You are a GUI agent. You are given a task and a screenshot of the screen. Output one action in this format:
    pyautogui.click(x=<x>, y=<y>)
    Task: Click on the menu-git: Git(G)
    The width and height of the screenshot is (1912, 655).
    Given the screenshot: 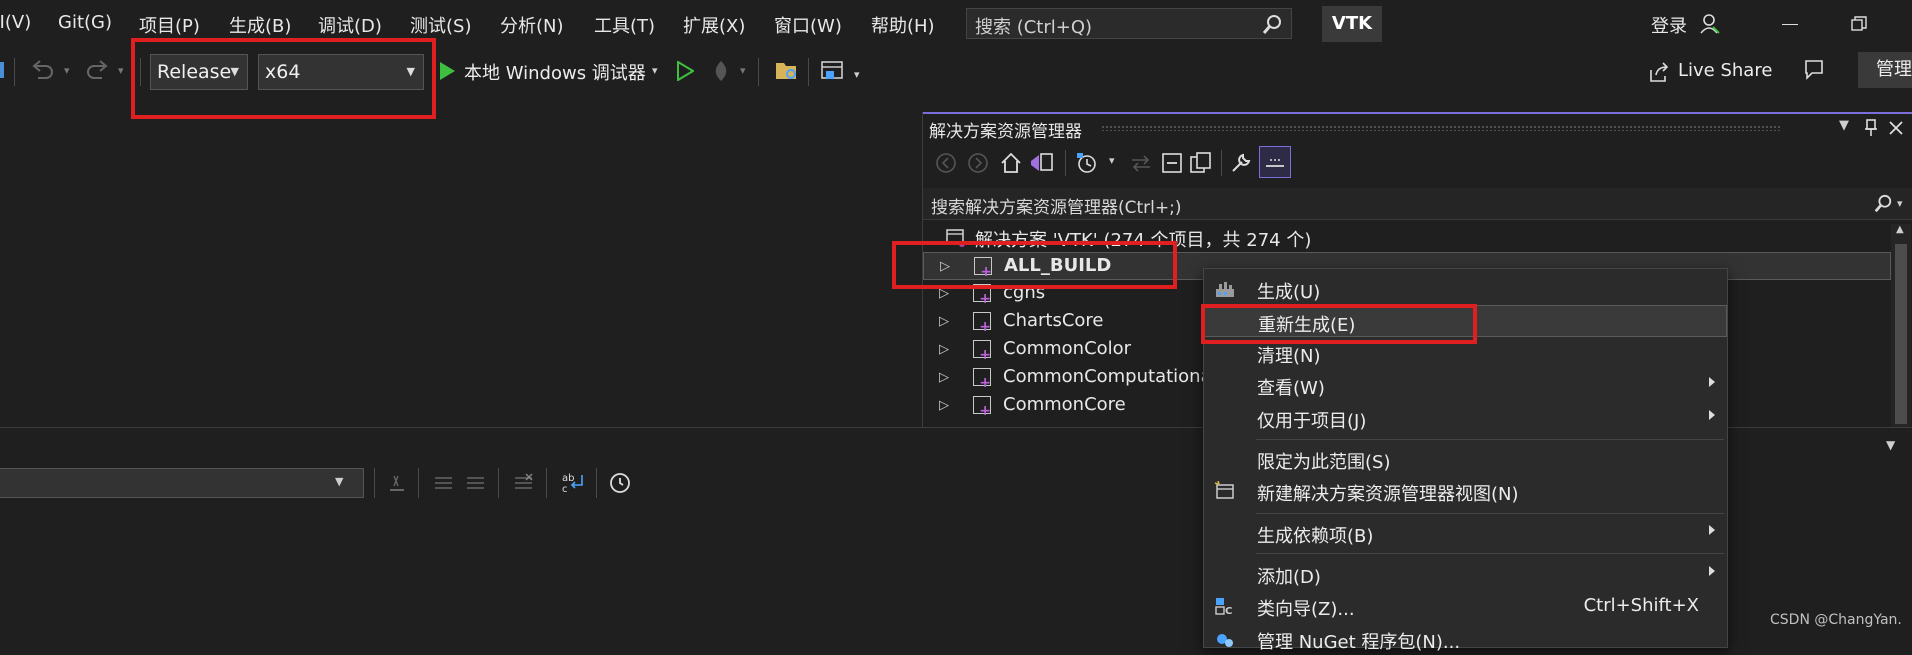 What is the action you would take?
    pyautogui.click(x=85, y=22)
    